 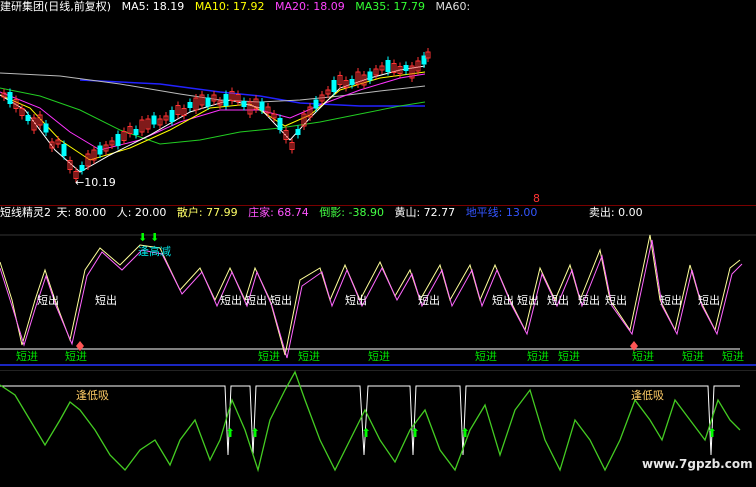 What do you see at coordinates (154, 251) in the screenshot?
I see `take-profit-signal: 逢高减` at bounding box center [154, 251].